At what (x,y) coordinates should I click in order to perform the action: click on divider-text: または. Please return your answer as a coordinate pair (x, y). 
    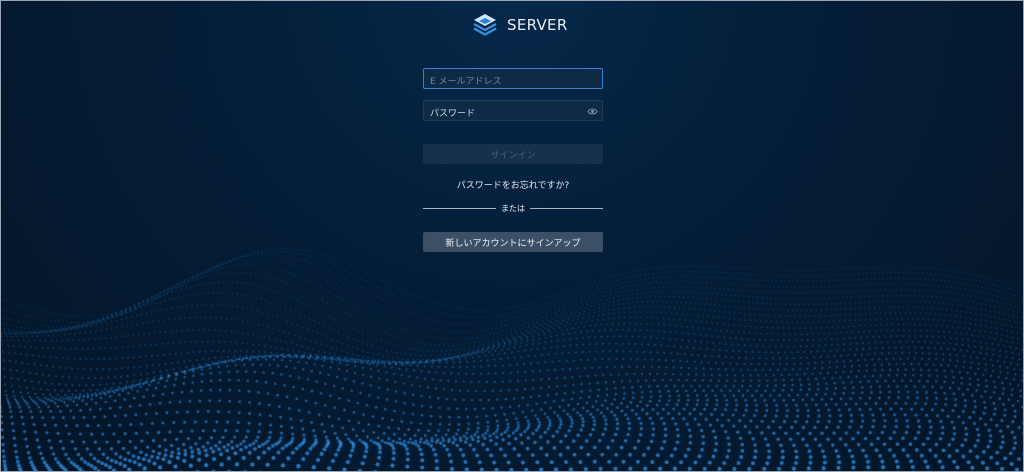
    Looking at the image, I should click on (513, 208).